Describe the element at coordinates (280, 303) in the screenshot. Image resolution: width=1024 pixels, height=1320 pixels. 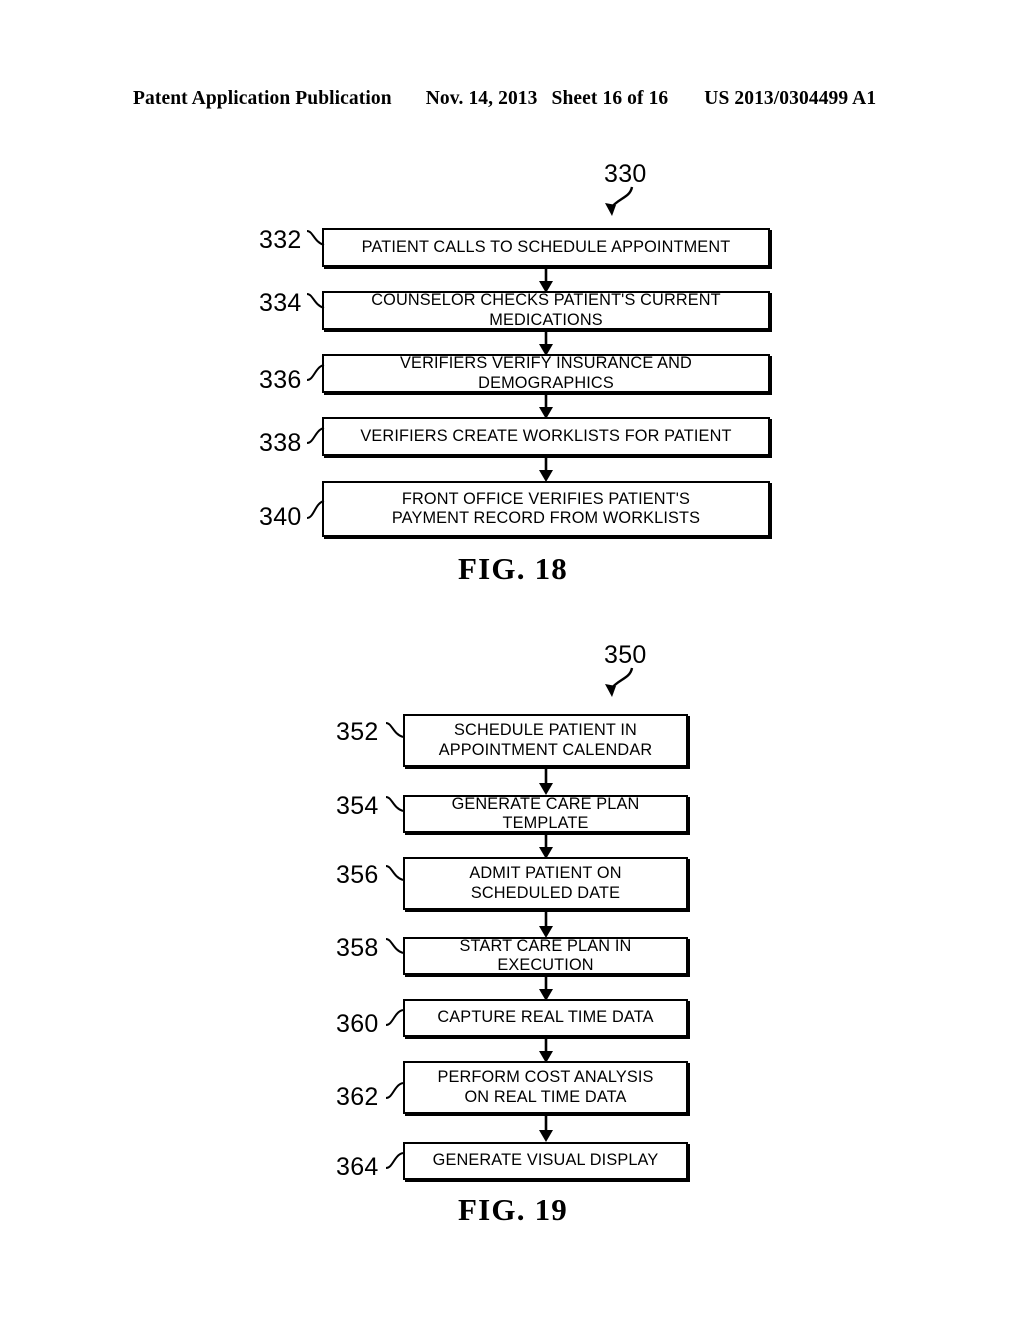
I see `ref-num-334: 334` at that location.